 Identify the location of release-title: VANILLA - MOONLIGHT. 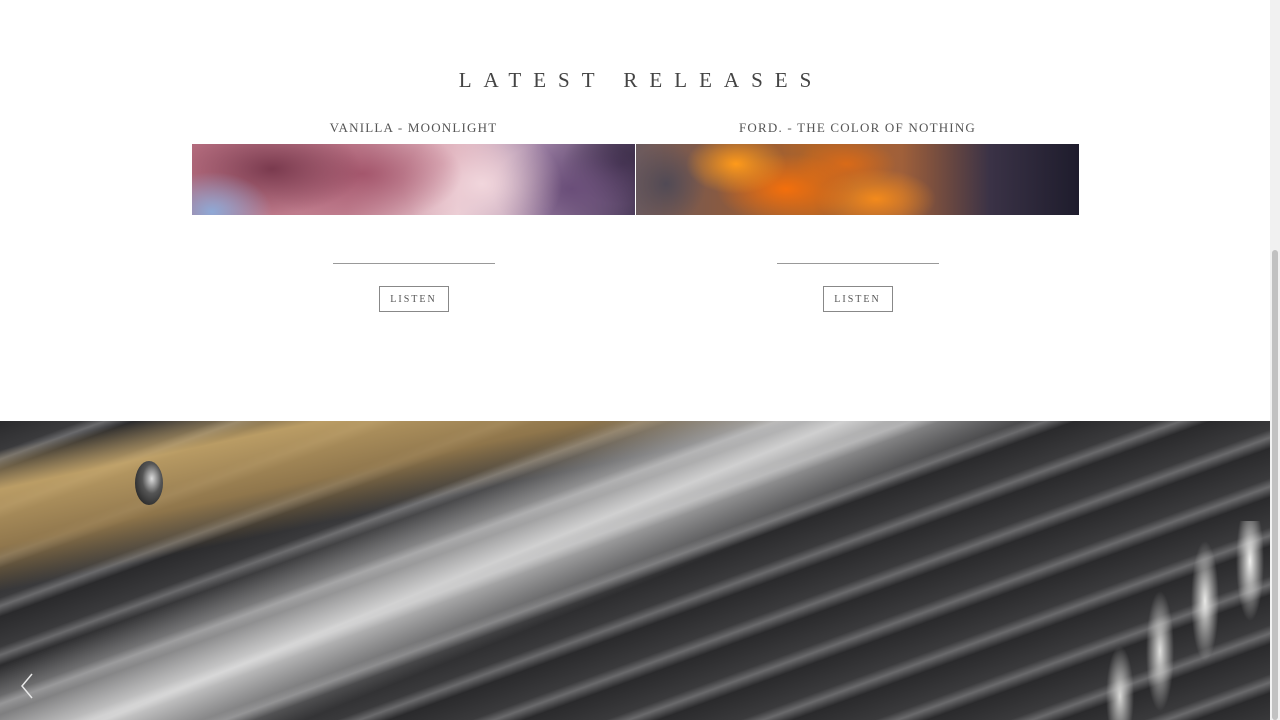
(413, 127).